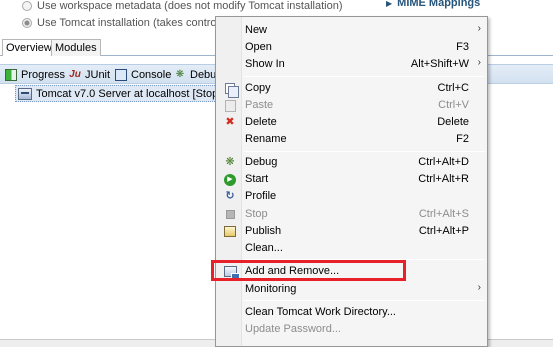 The height and width of the screenshot is (347, 553). What do you see at coordinates (231, 90) in the screenshot?
I see `copy-icon` at bounding box center [231, 90].